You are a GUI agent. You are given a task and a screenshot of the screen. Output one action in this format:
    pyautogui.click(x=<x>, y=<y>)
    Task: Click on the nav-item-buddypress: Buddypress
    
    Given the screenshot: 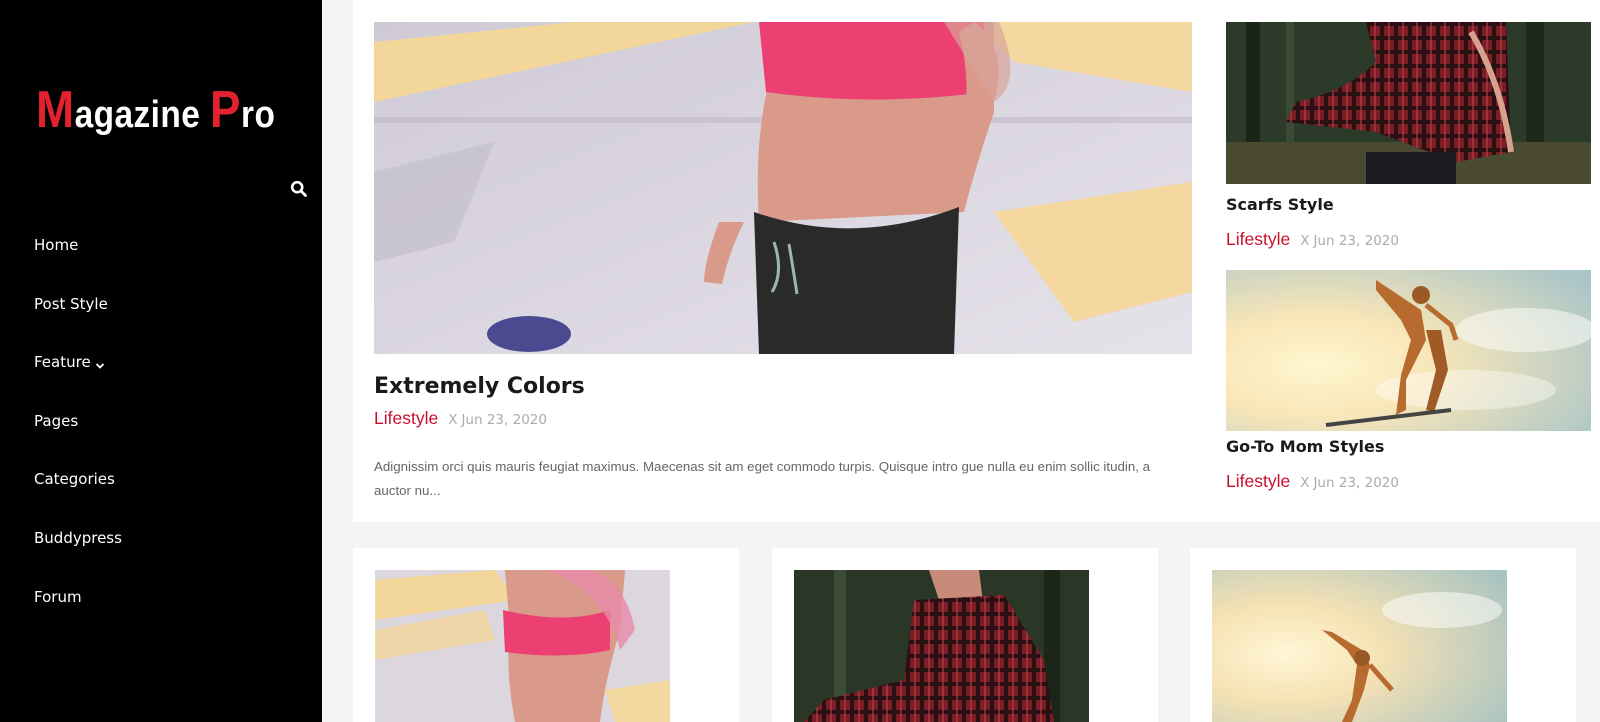 What is the action you would take?
    pyautogui.click(x=78, y=558)
    